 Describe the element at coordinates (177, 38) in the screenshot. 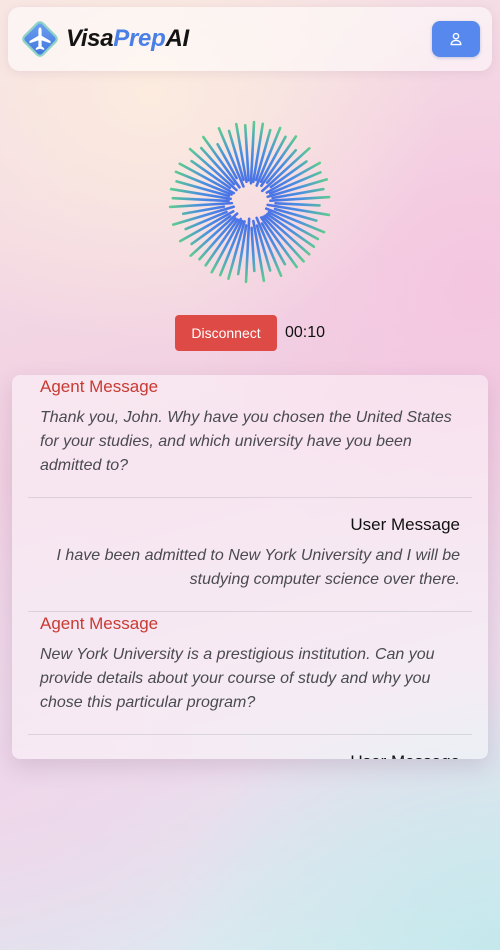

I see `brand-name-part3: AI` at that location.